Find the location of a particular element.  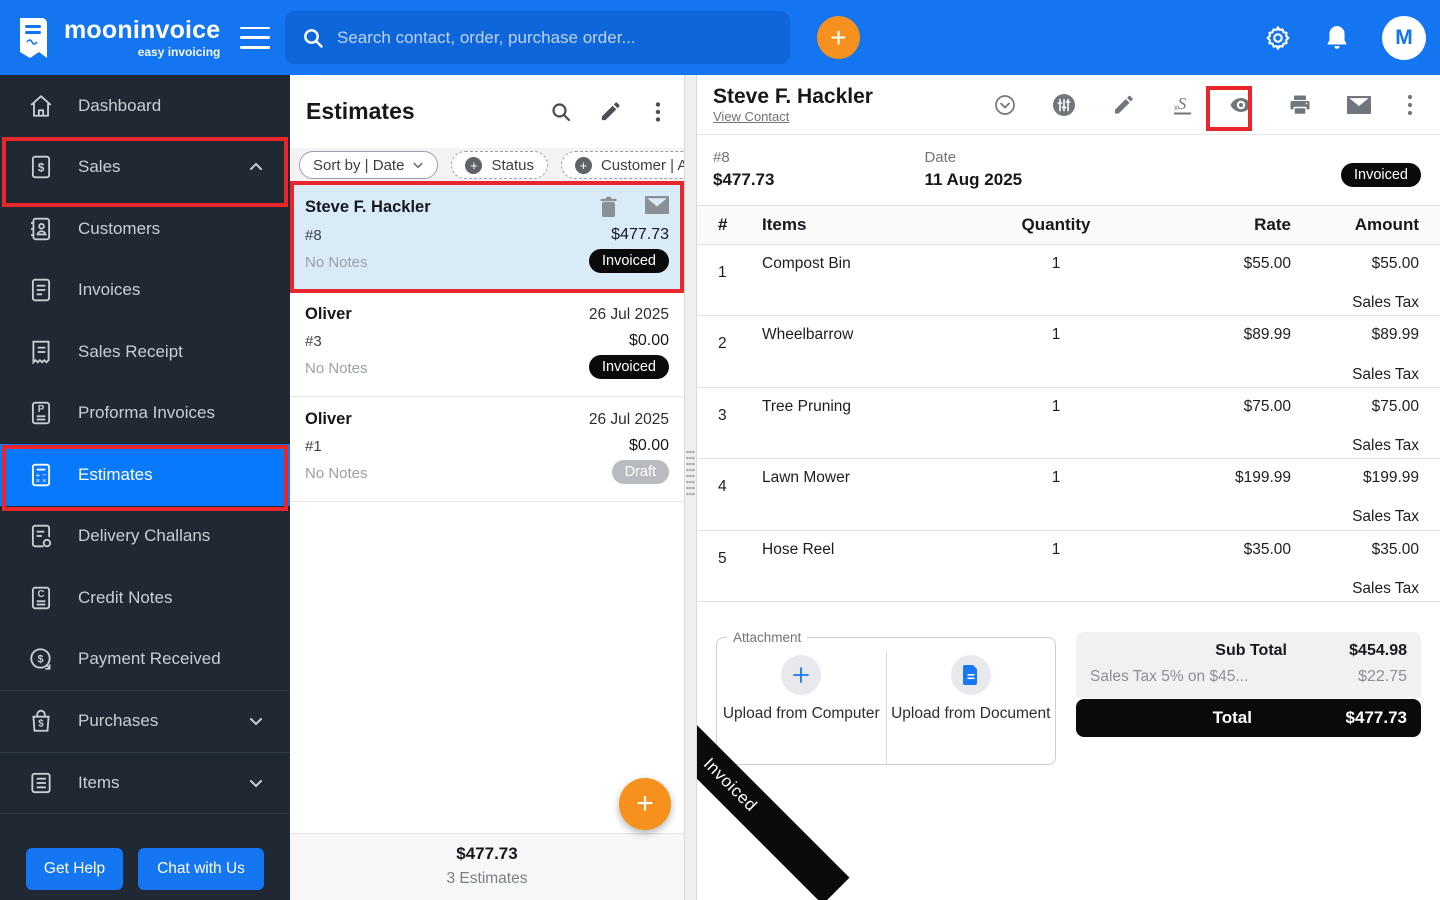

sidebar-item-label: Proforma Invoices is located at coordinates (146, 413).